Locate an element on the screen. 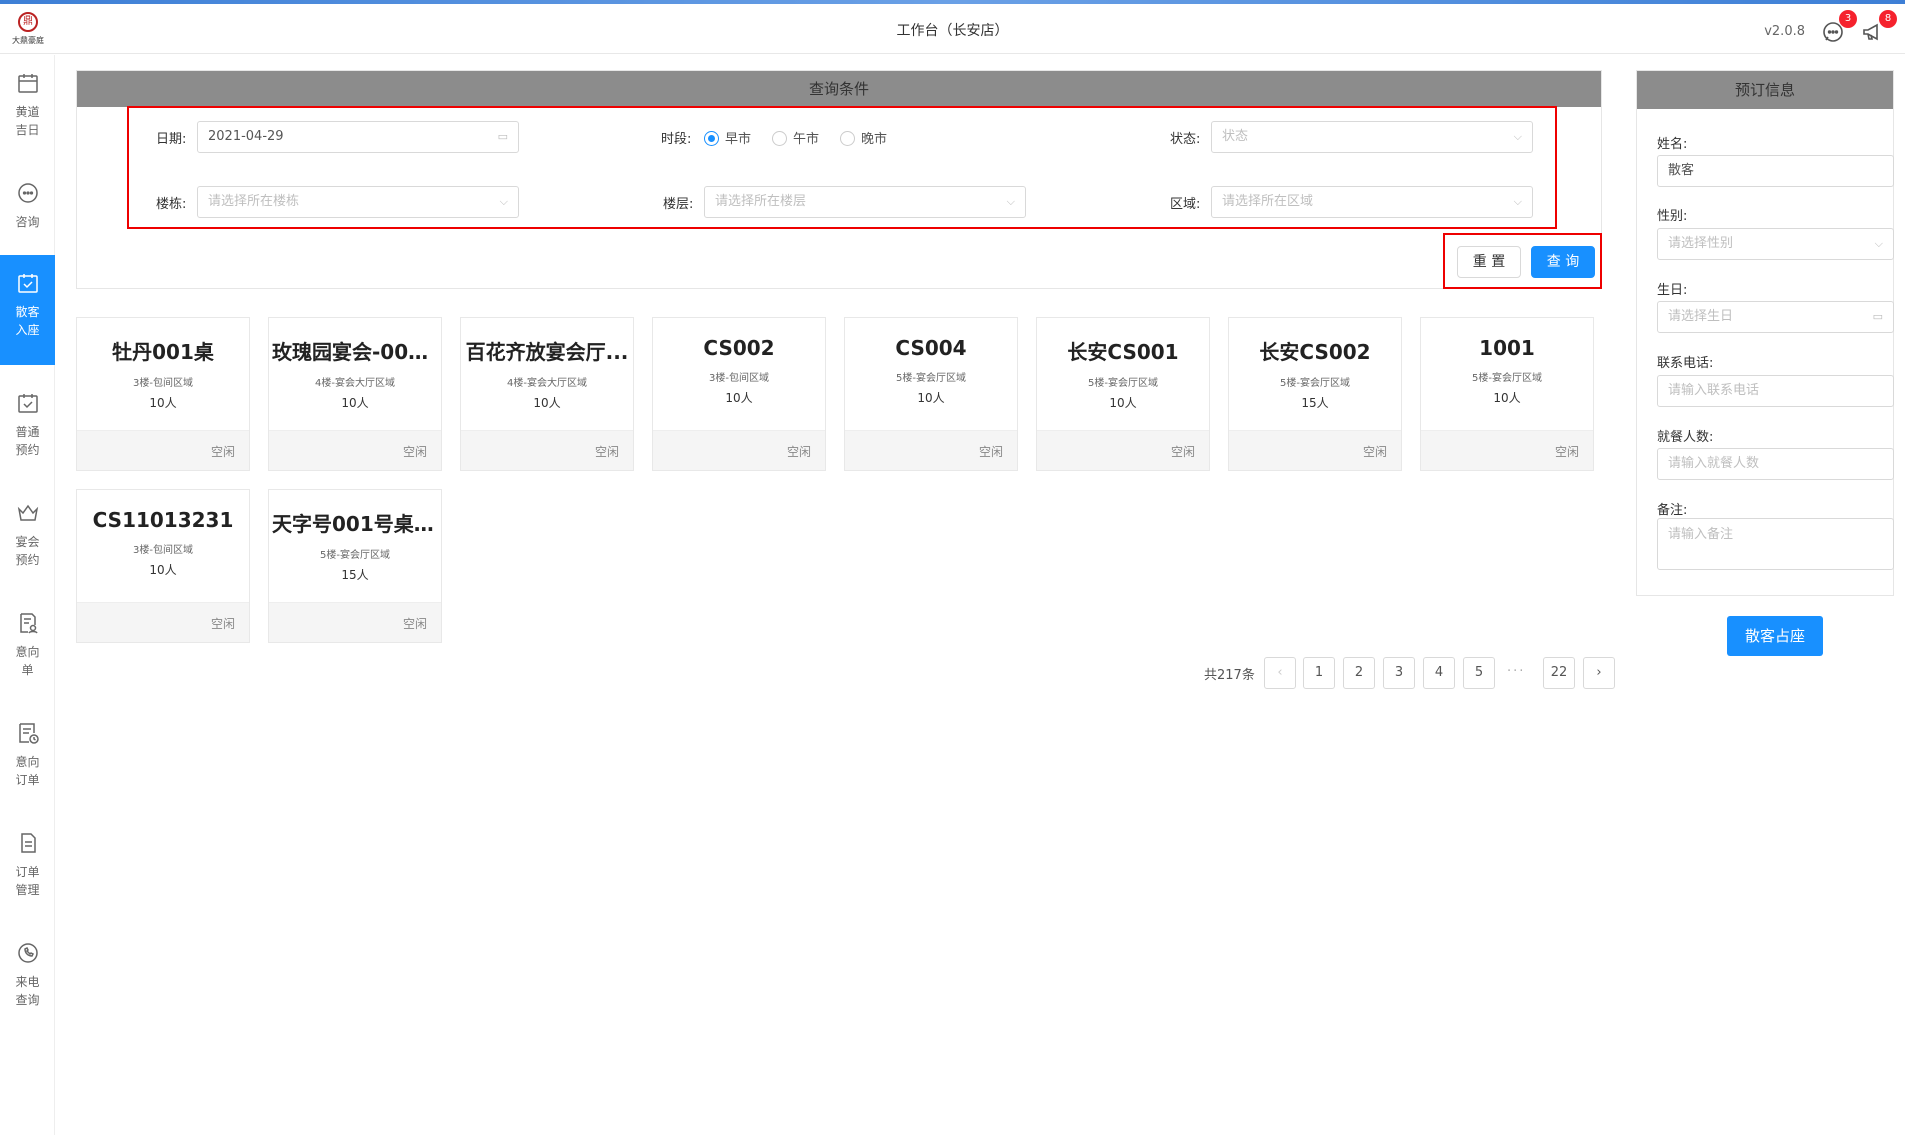 The width and height of the screenshot is (1905, 1135). building-select: 请选择所在楼栋 ⌵ is located at coordinates (358, 202).